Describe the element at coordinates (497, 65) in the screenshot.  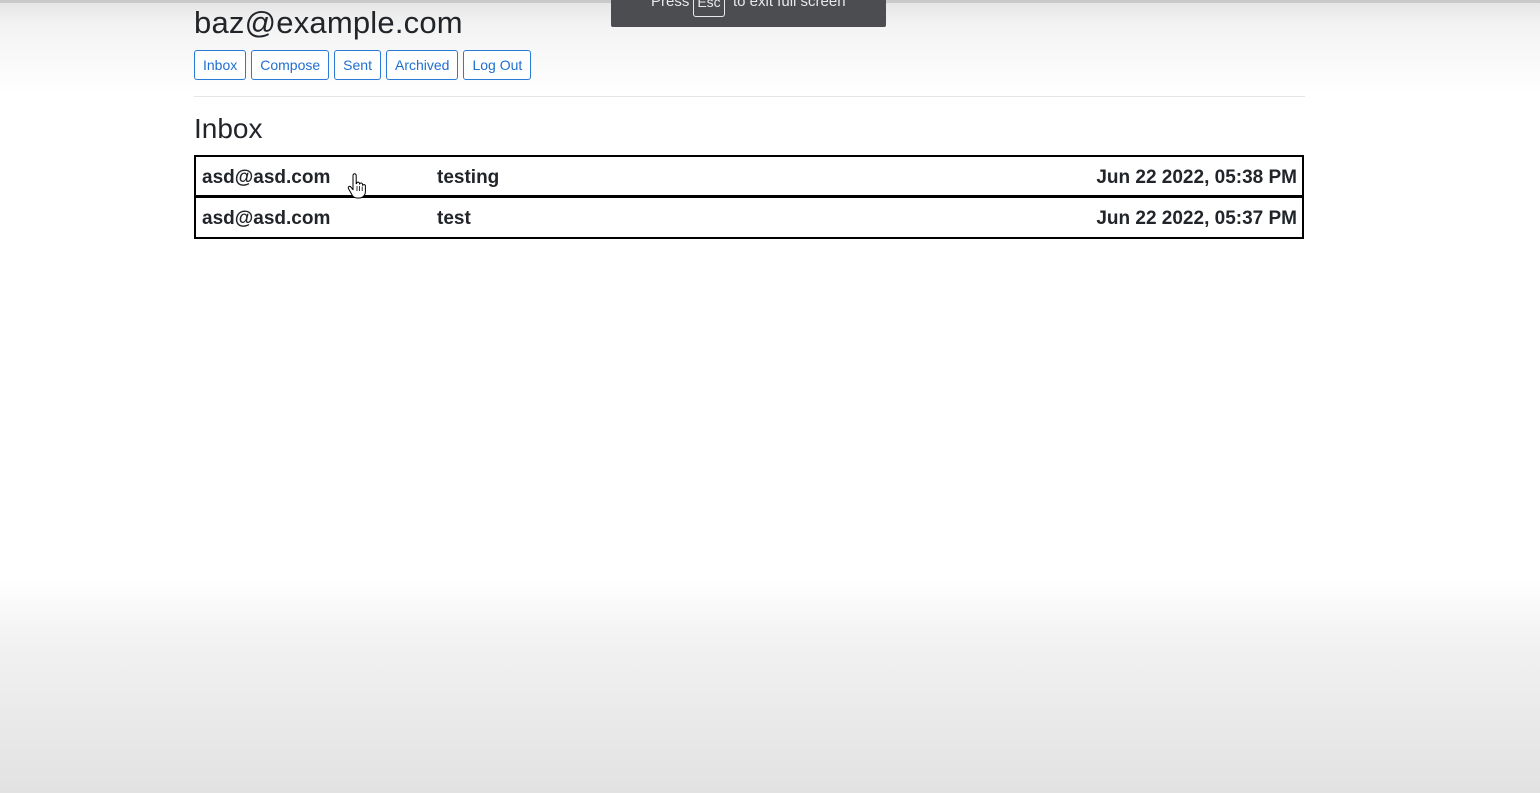
I see `logout-button: Log Out` at that location.